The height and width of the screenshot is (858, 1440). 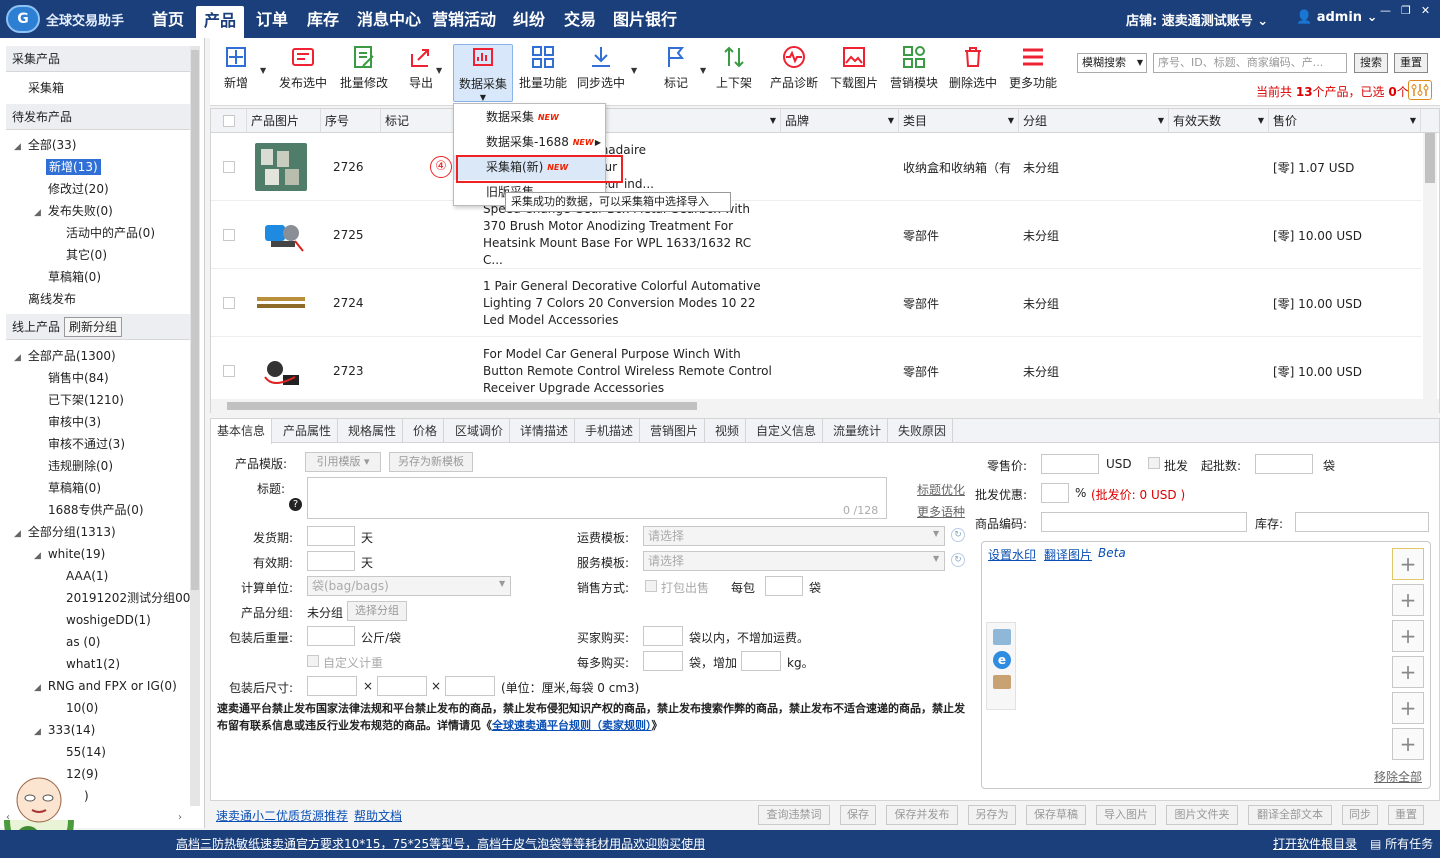 I want to click on nav-trade: 交易, so click(x=580, y=20).